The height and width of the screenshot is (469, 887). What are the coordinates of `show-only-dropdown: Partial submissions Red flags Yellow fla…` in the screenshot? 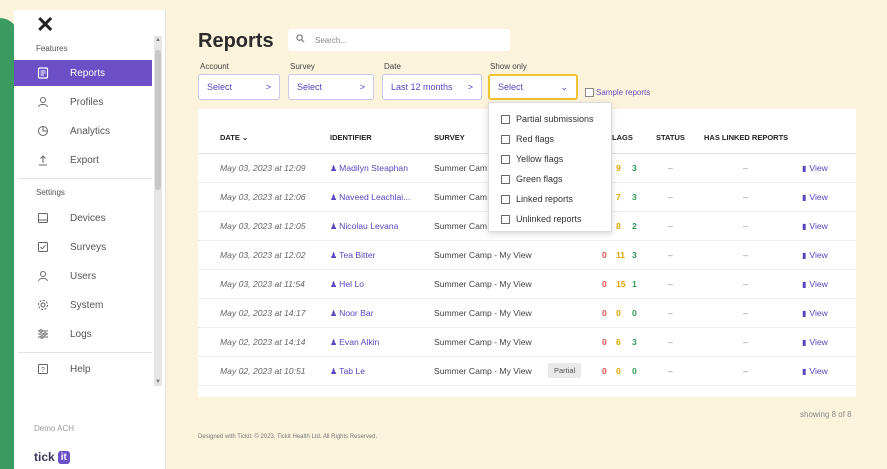 It's located at (550, 167).